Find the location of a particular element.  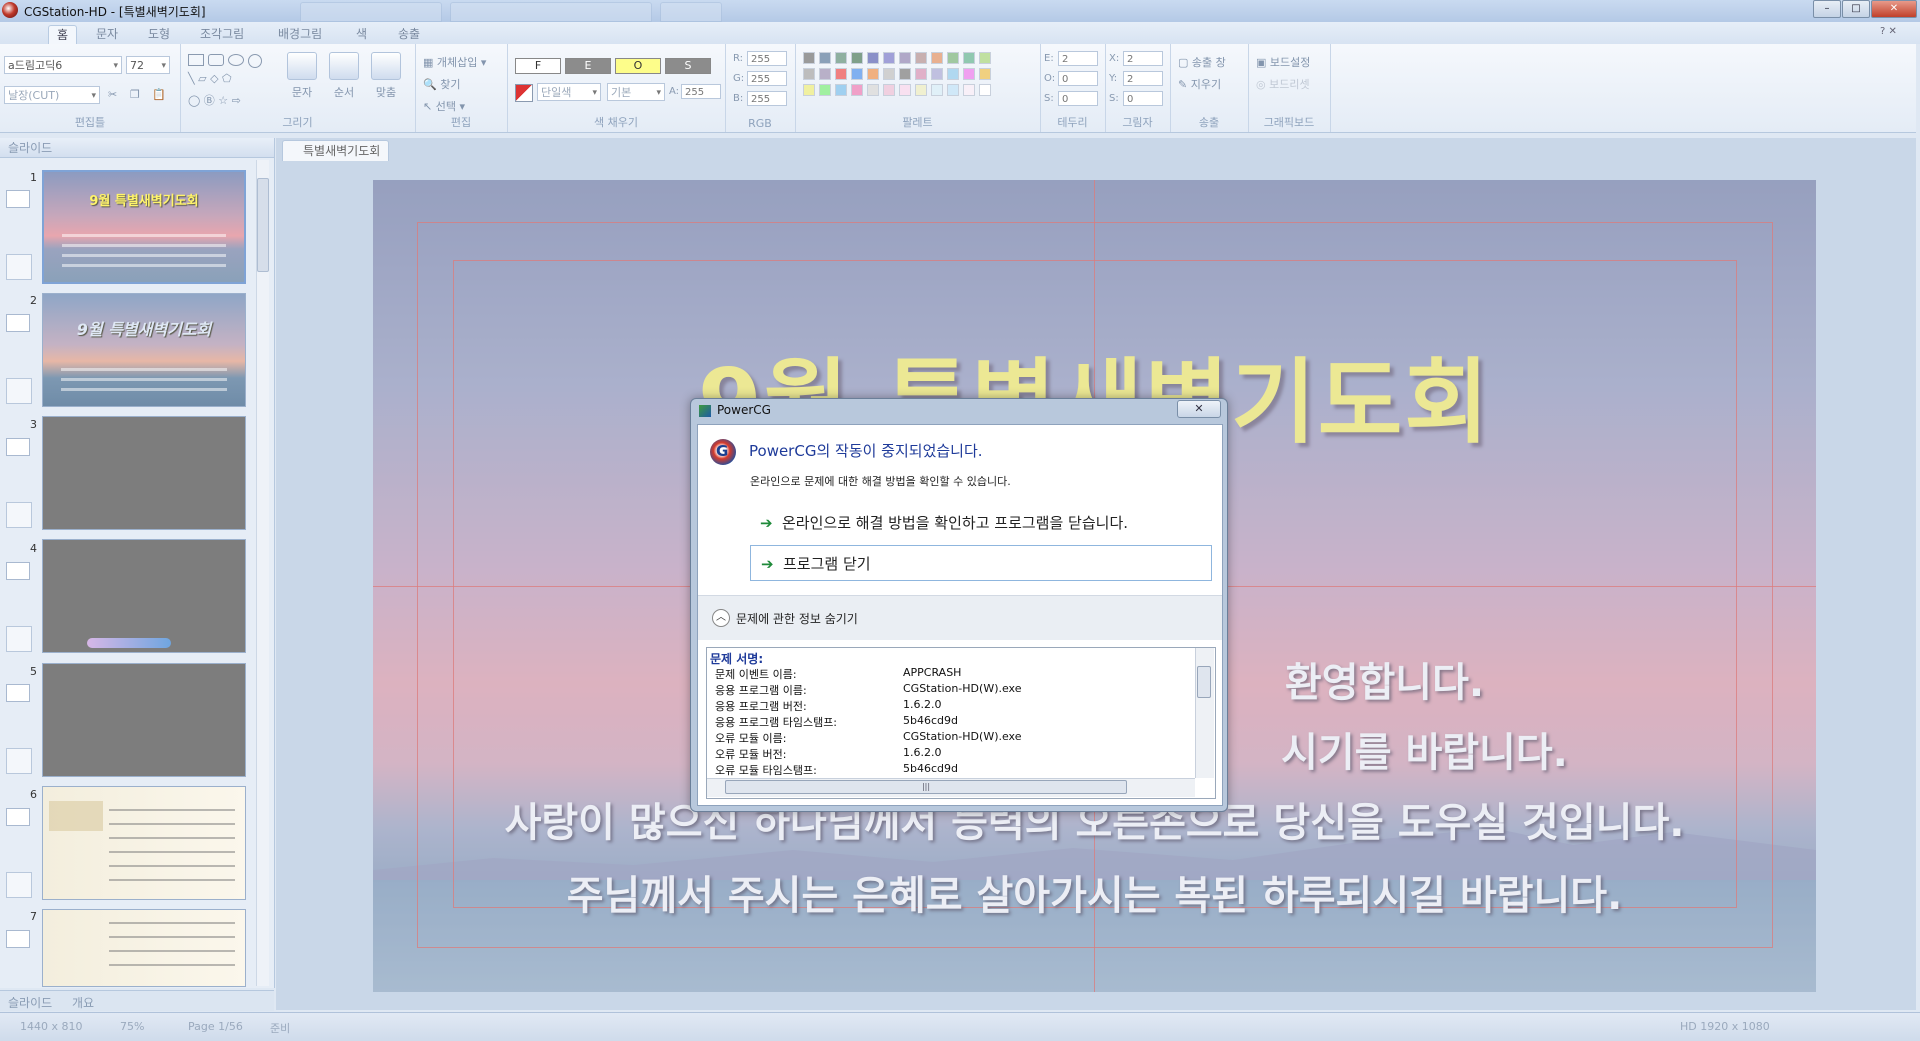

close-program-option: ➔ 프로그램 닫기 is located at coordinates (981, 563).